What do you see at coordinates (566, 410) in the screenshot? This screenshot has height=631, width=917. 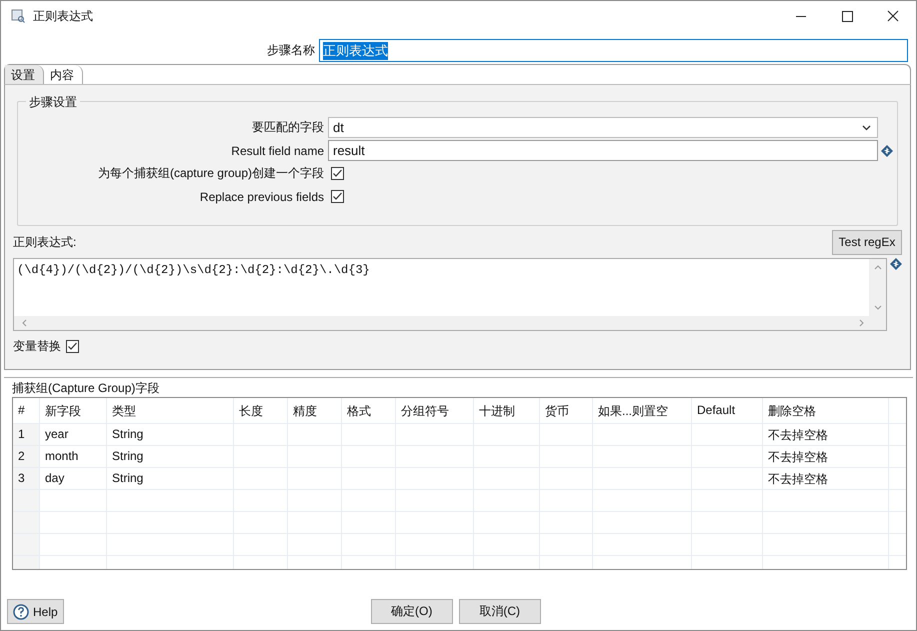 I see `column-header: 货币` at bounding box center [566, 410].